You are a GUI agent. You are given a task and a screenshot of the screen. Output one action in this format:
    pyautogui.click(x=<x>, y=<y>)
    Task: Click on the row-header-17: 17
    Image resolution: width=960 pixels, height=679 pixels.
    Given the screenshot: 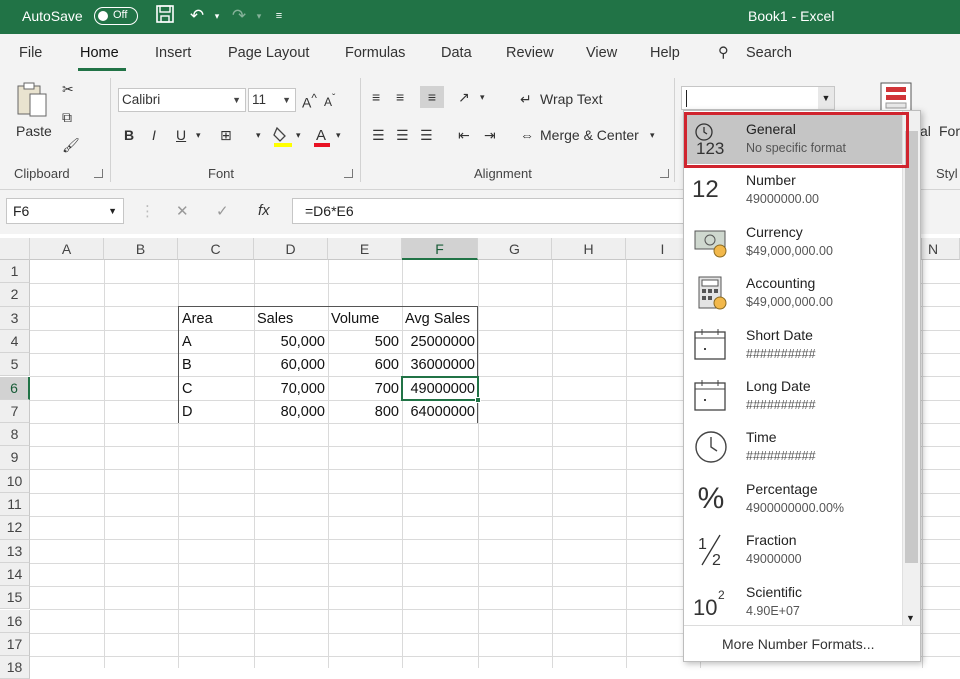 What is the action you would take?
    pyautogui.click(x=15, y=644)
    